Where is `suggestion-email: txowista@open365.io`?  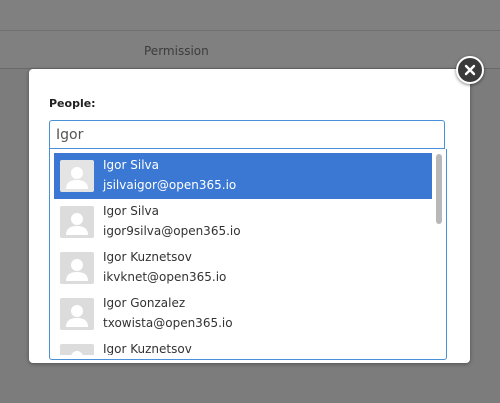
suggestion-email: txowista@open365.io is located at coordinates (168, 323).